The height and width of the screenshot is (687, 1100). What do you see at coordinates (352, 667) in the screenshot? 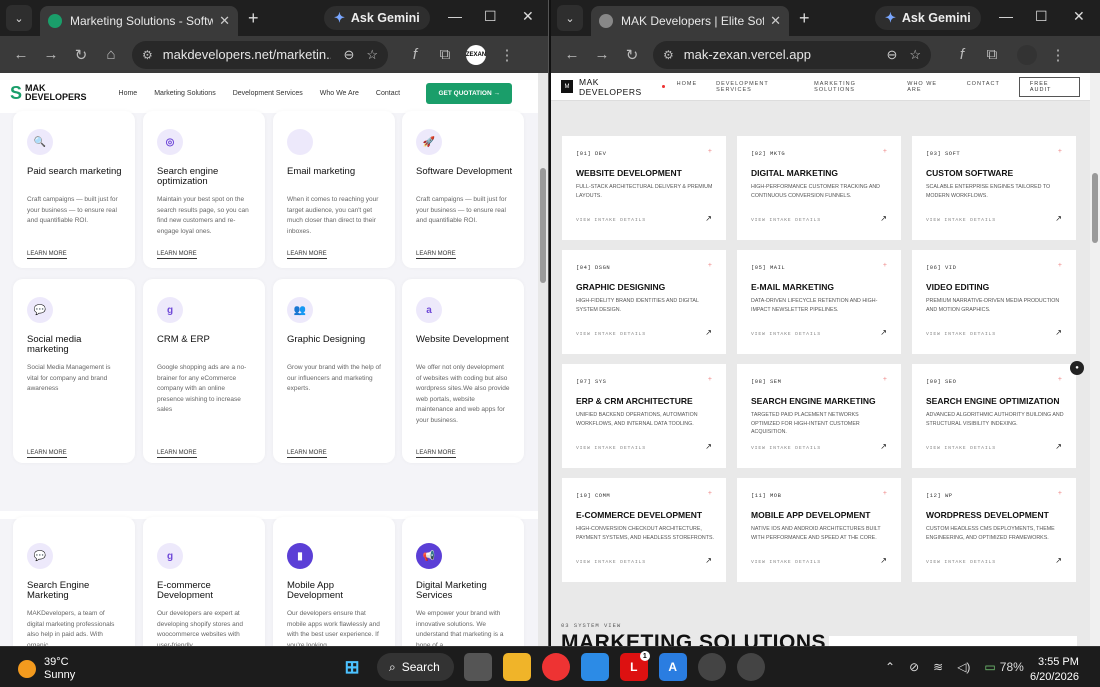
I see `windows-start-icon: ⊞` at bounding box center [352, 667].